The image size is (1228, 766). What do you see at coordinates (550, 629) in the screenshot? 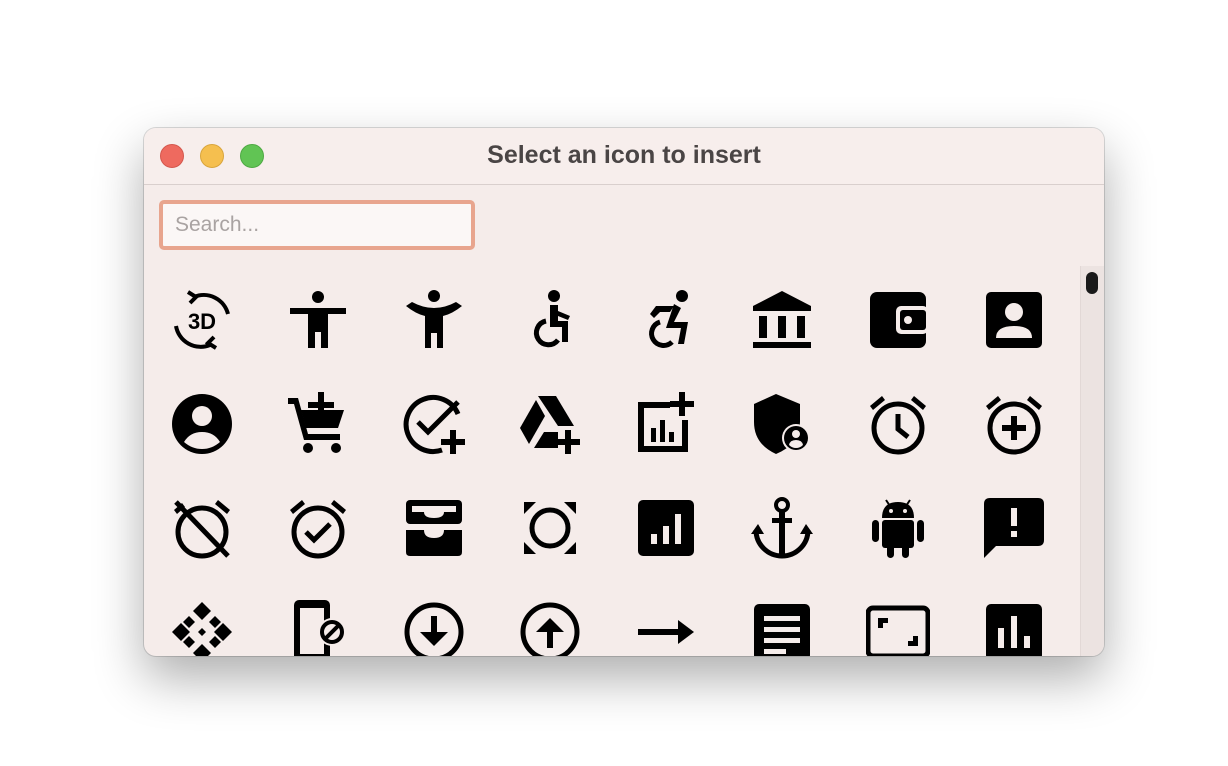
I see `arrow-circle-up-icon` at bounding box center [550, 629].